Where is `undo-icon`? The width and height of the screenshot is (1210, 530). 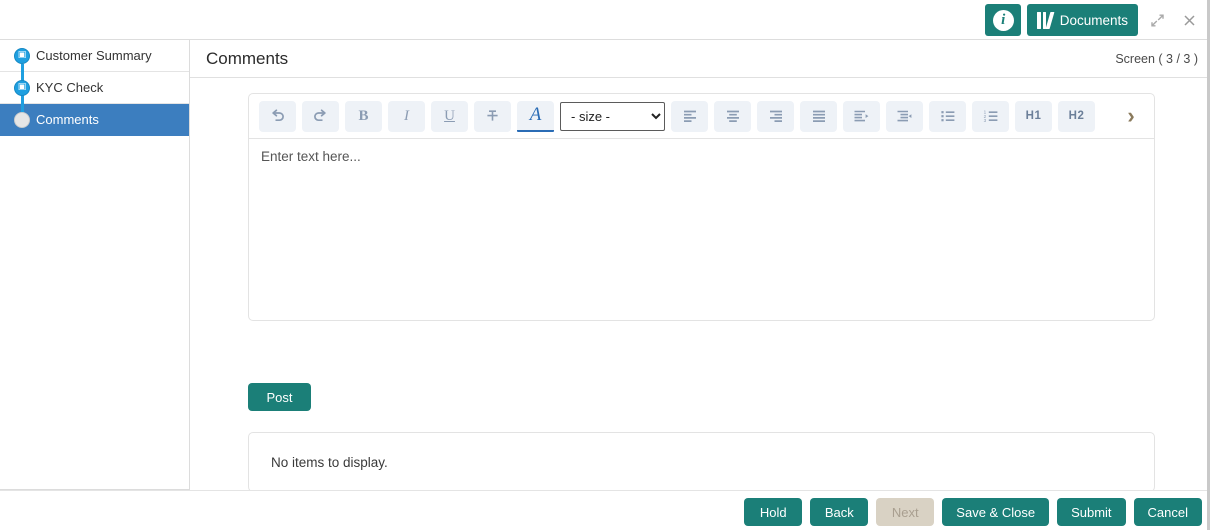 undo-icon is located at coordinates (277, 116).